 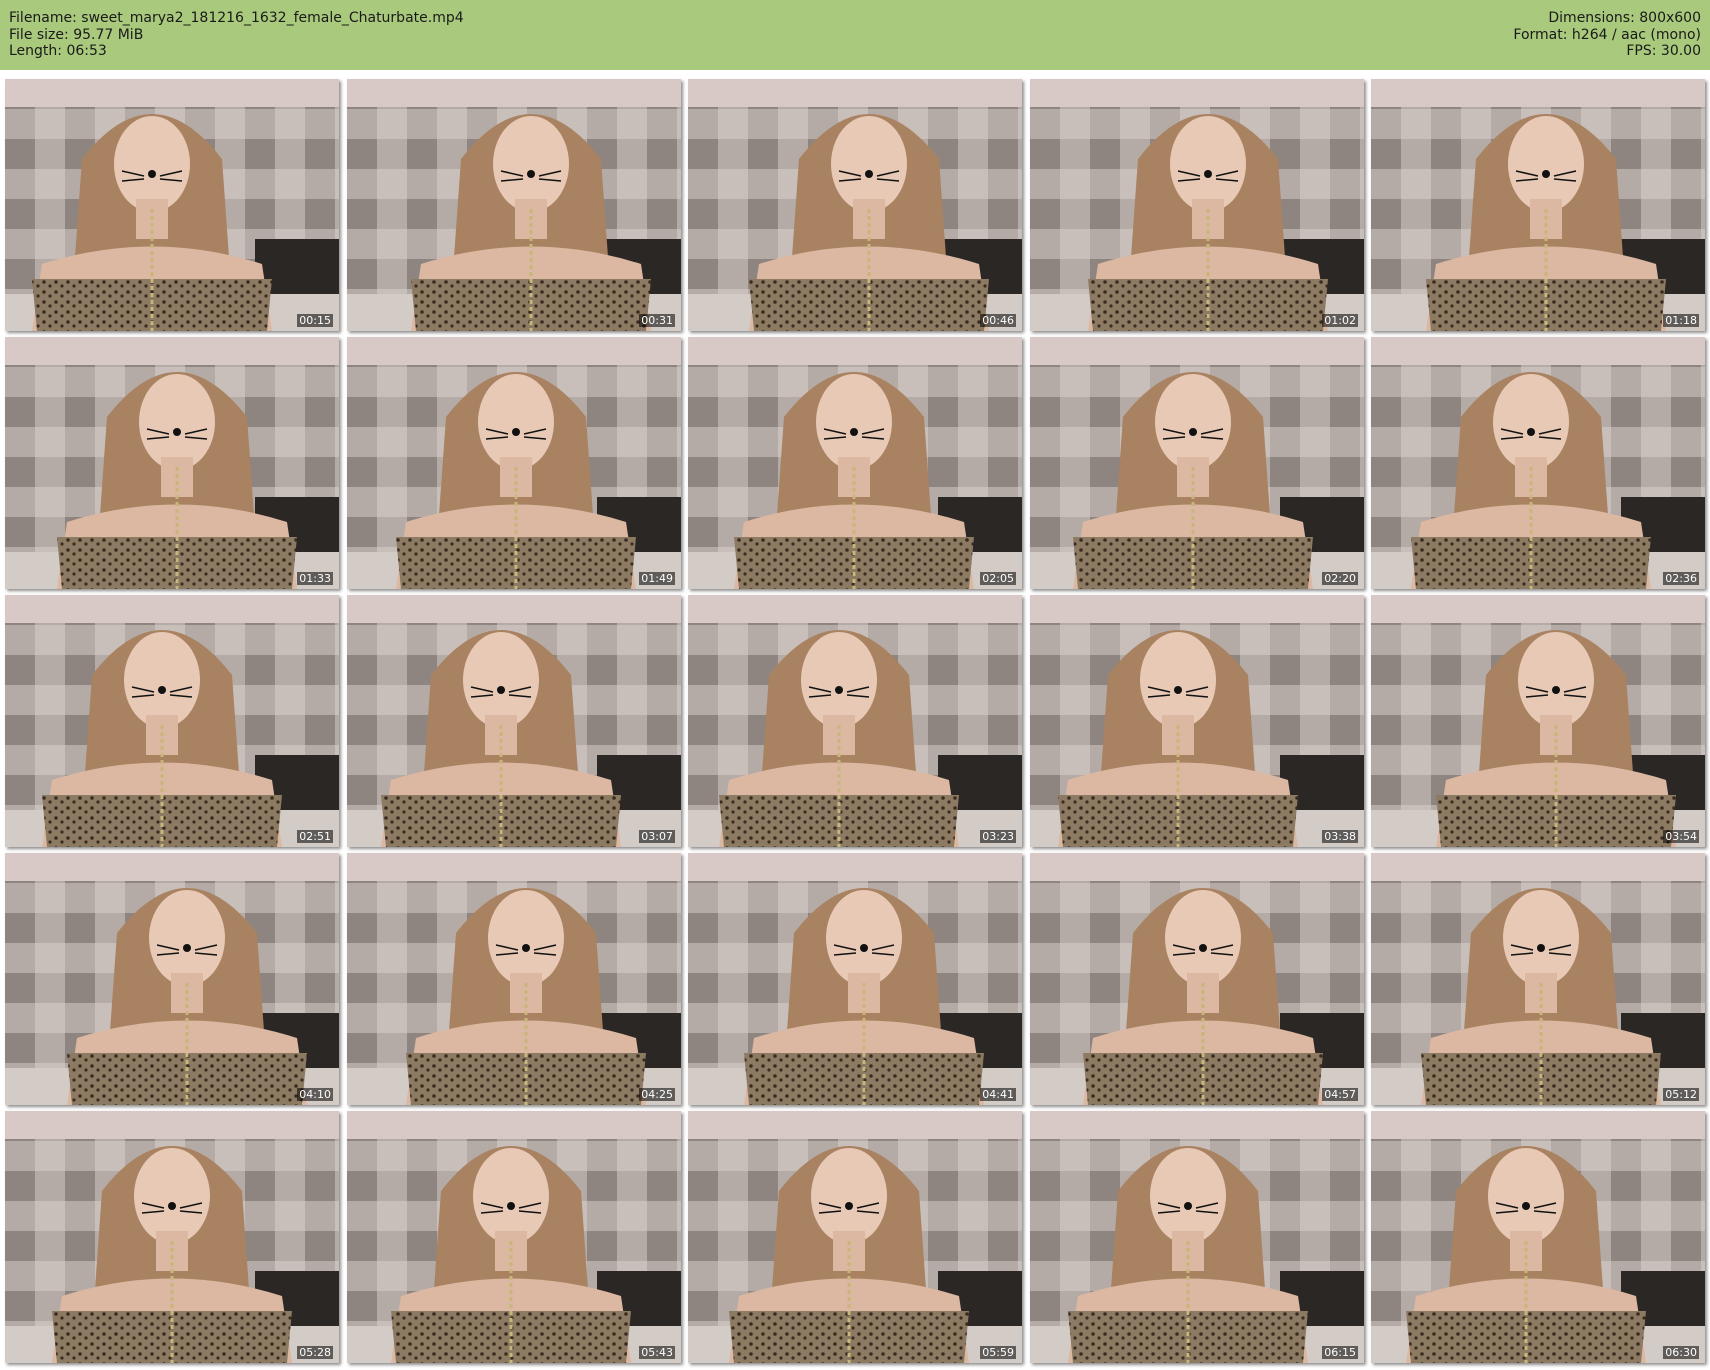 What do you see at coordinates (657, 1352) in the screenshot?
I see `thumbnail-timestamp: 05:43` at bounding box center [657, 1352].